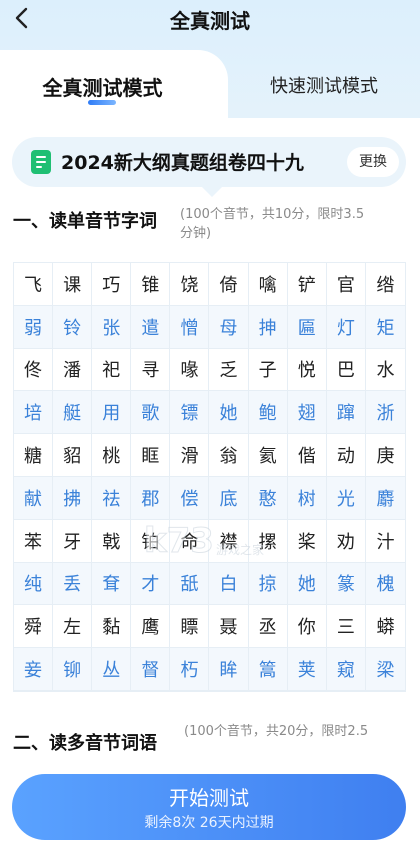  I want to click on swap-paper-button: 更换, so click(373, 162).